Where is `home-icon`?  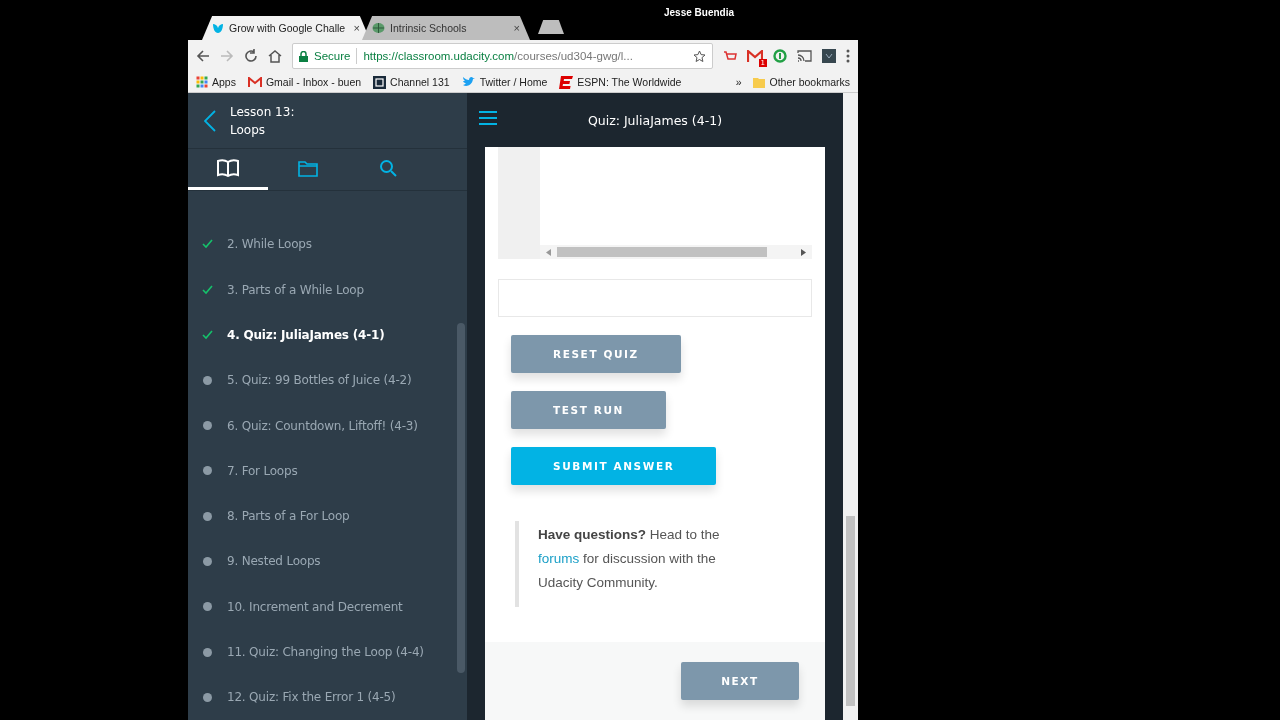 home-icon is located at coordinates (275, 56).